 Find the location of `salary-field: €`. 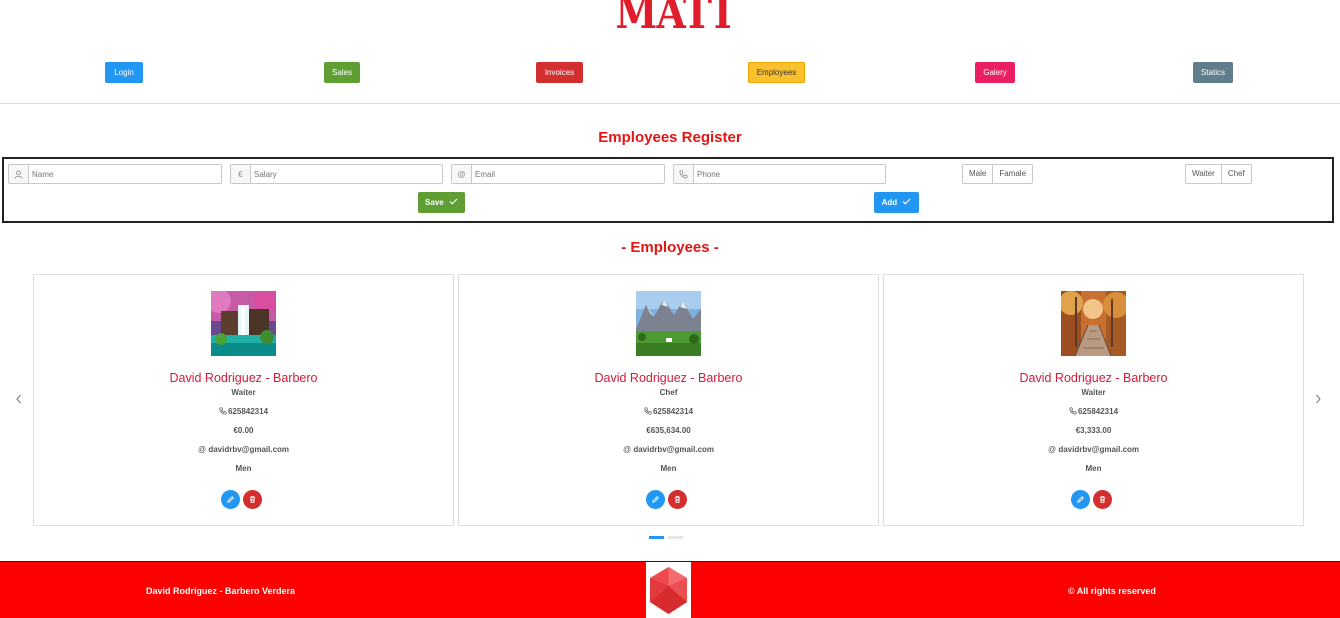

salary-field: € is located at coordinates (336, 174).